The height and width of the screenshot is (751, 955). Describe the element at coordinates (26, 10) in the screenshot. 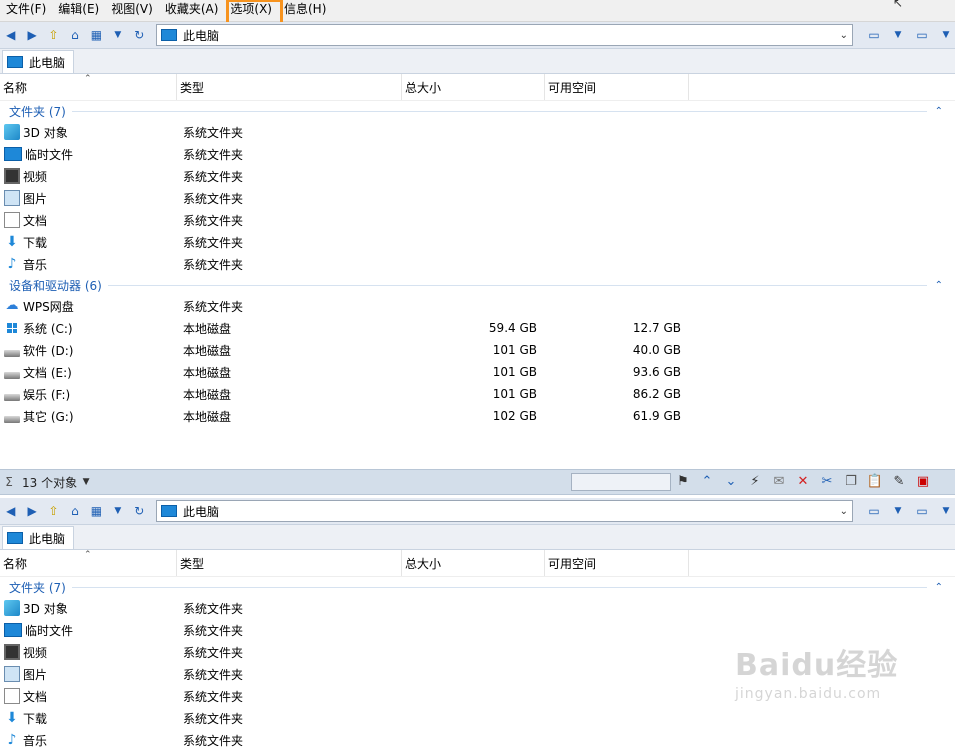

I see `menu-file: 文件(F)` at that location.